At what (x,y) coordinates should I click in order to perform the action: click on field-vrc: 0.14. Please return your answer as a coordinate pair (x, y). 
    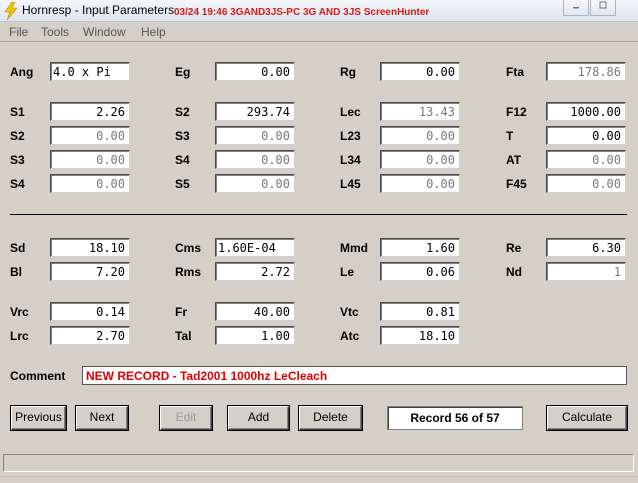
    Looking at the image, I should click on (90, 311).